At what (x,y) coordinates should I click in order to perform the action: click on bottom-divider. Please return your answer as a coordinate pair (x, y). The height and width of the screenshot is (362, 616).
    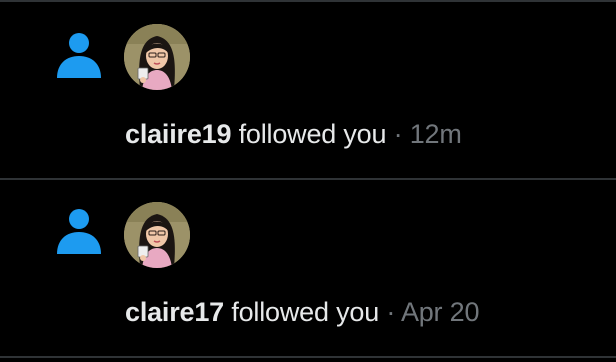
    Looking at the image, I should click on (308, 357).